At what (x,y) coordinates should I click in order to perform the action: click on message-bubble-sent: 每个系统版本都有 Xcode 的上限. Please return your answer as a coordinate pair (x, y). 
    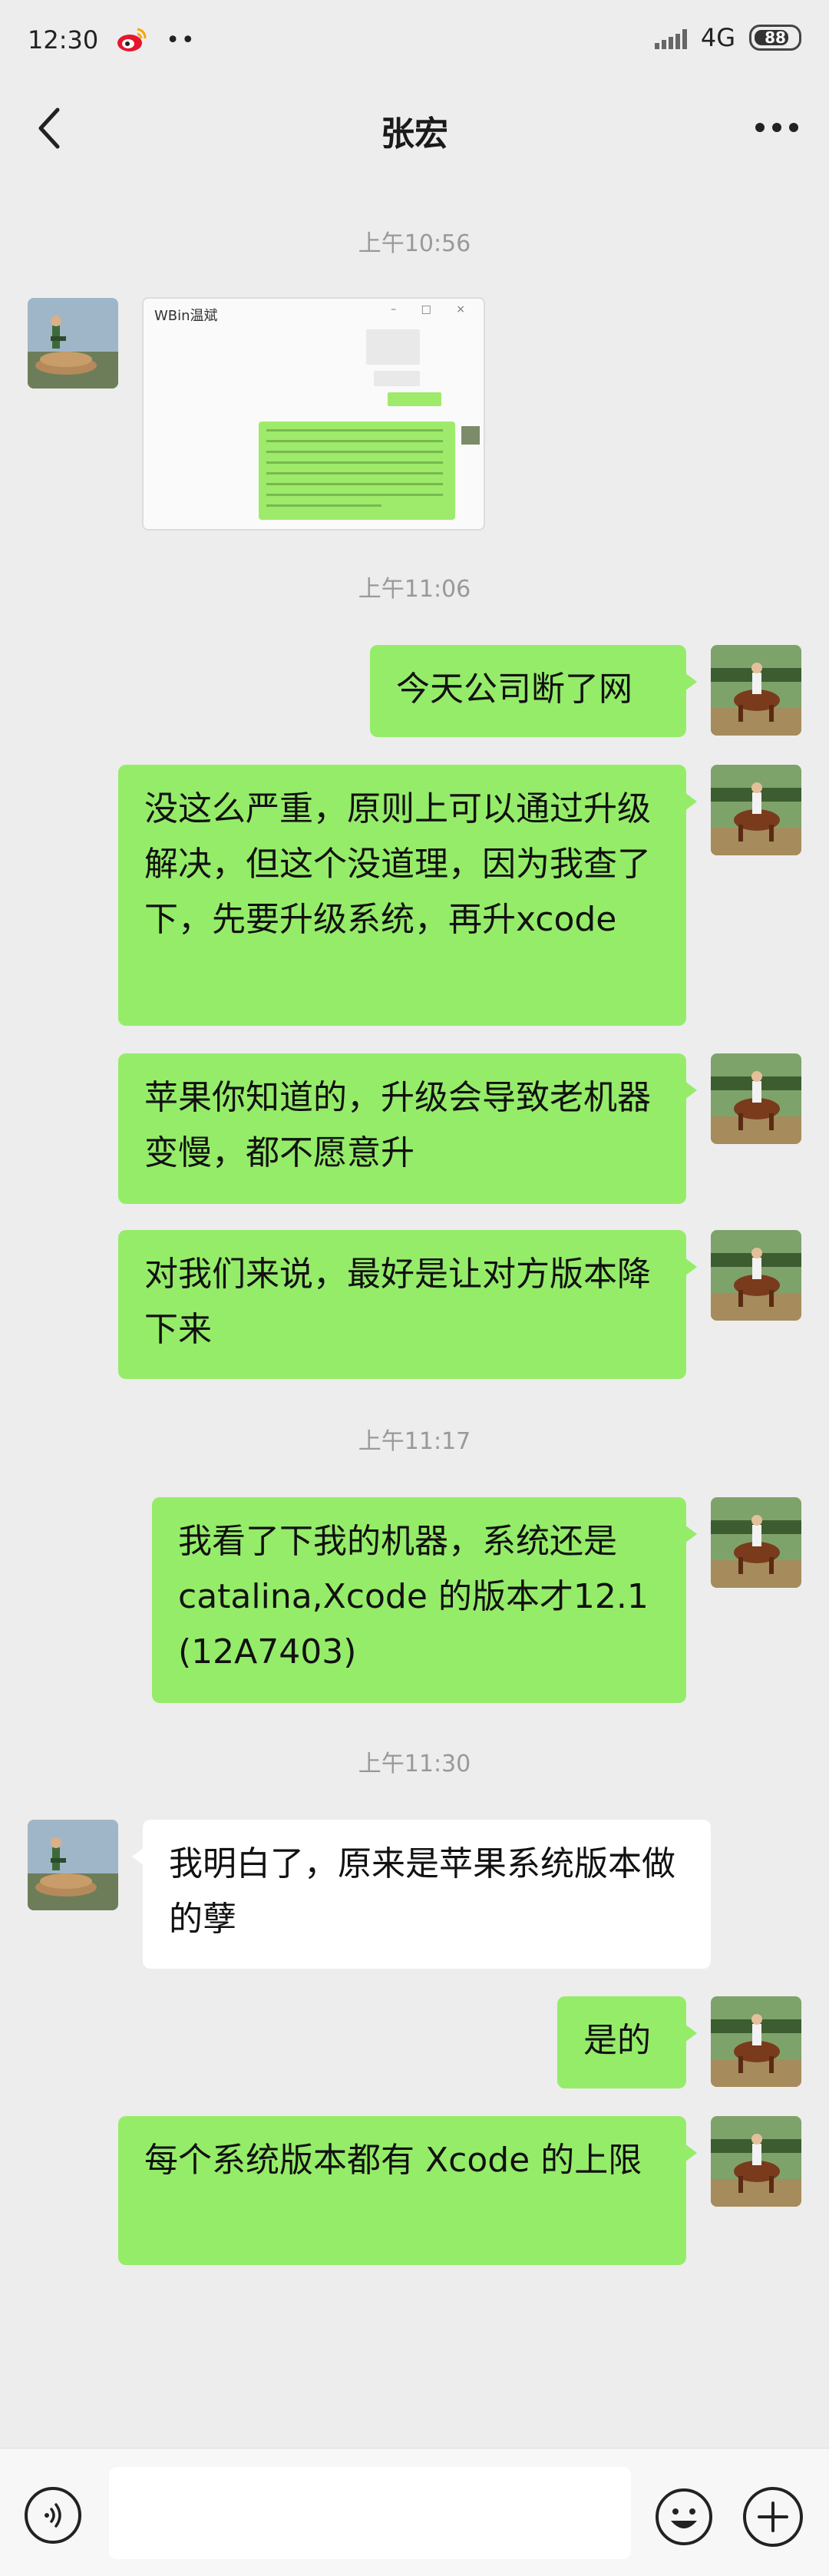
    Looking at the image, I should click on (407, 2190).